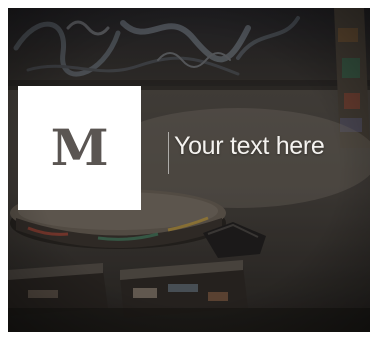  I want to click on logo-box: M, so click(79, 148).